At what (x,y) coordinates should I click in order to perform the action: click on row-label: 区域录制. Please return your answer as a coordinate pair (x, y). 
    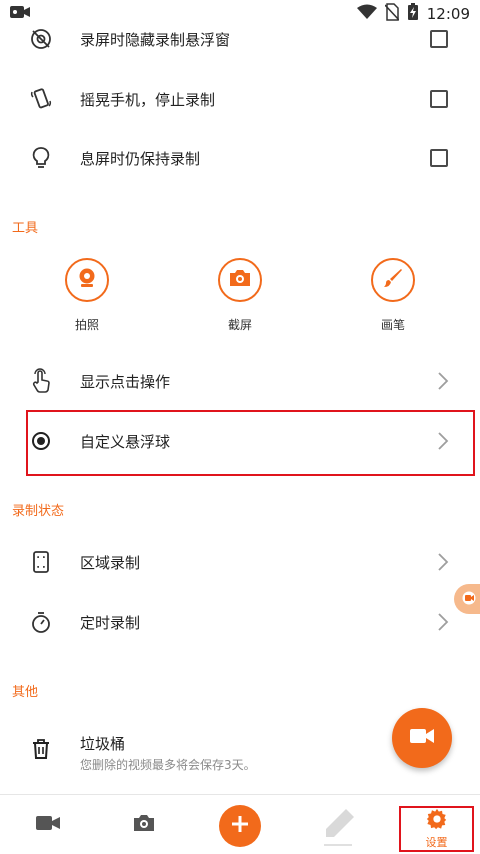
    Looking at the image, I should click on (110, 562).